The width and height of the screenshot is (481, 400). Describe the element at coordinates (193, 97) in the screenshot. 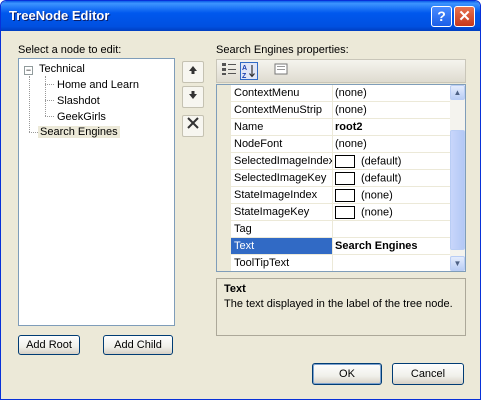

I see `move-down-button` at that location.